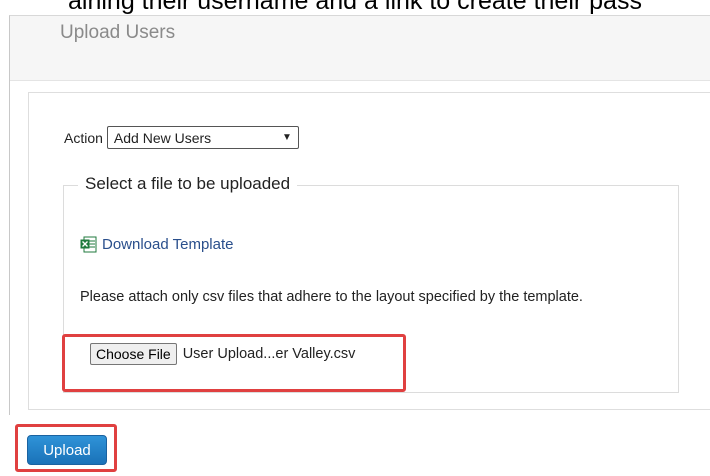  I want to click on download-template-label: Download Template, so click(168, 244).